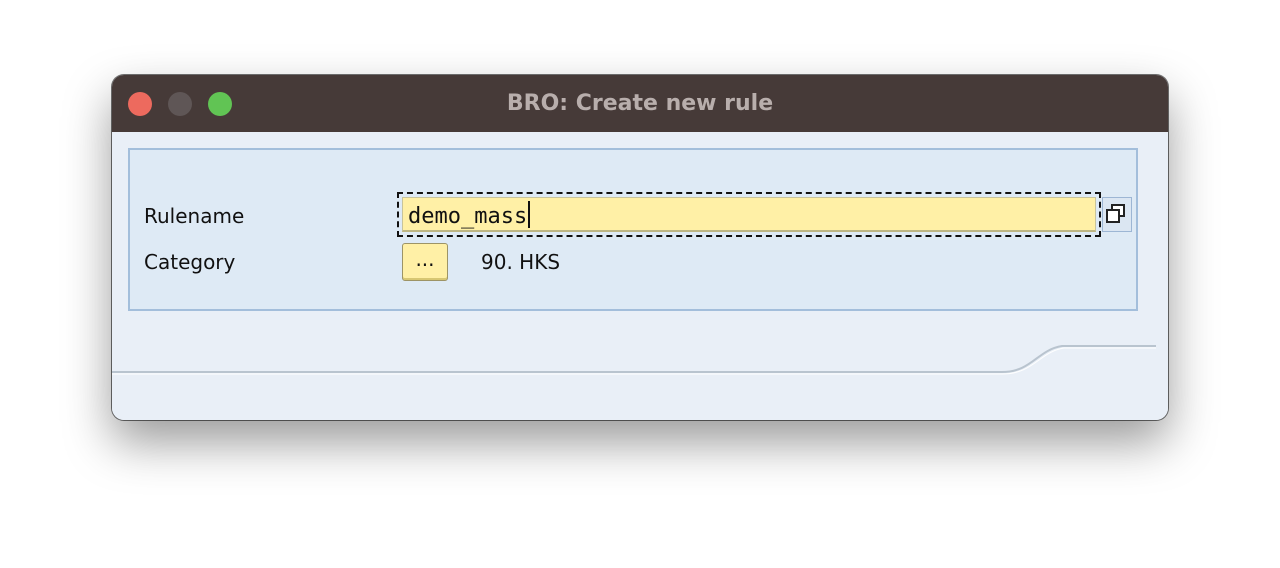 The width and height of the screenshot is (1280, 568). I want to click on window-title: BRO: Create new rule, so click(640, 103).